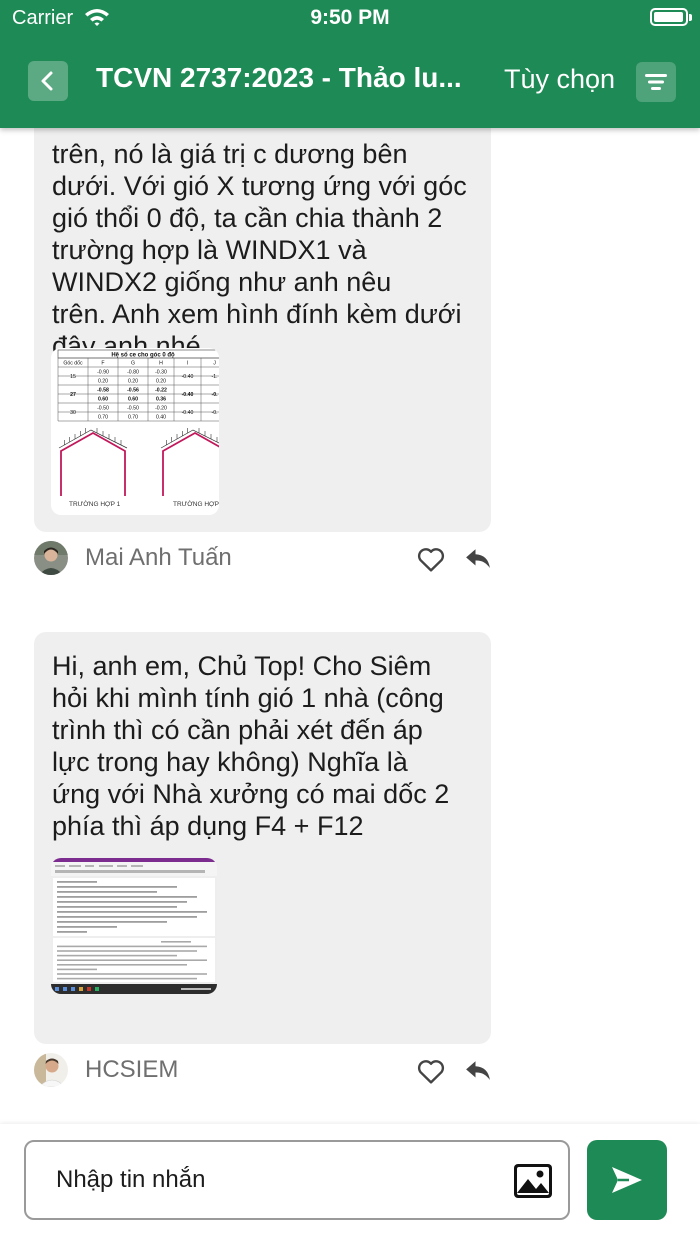 The height and width of the screenshot is (1244, 700). I want to click on table-cell: 30, so click(73, 413).